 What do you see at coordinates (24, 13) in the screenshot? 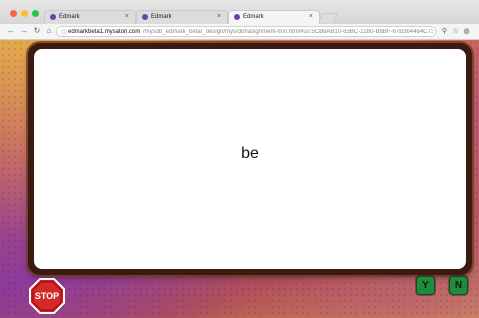
I see `minimize-window-button` at bounding box center [24, 13].